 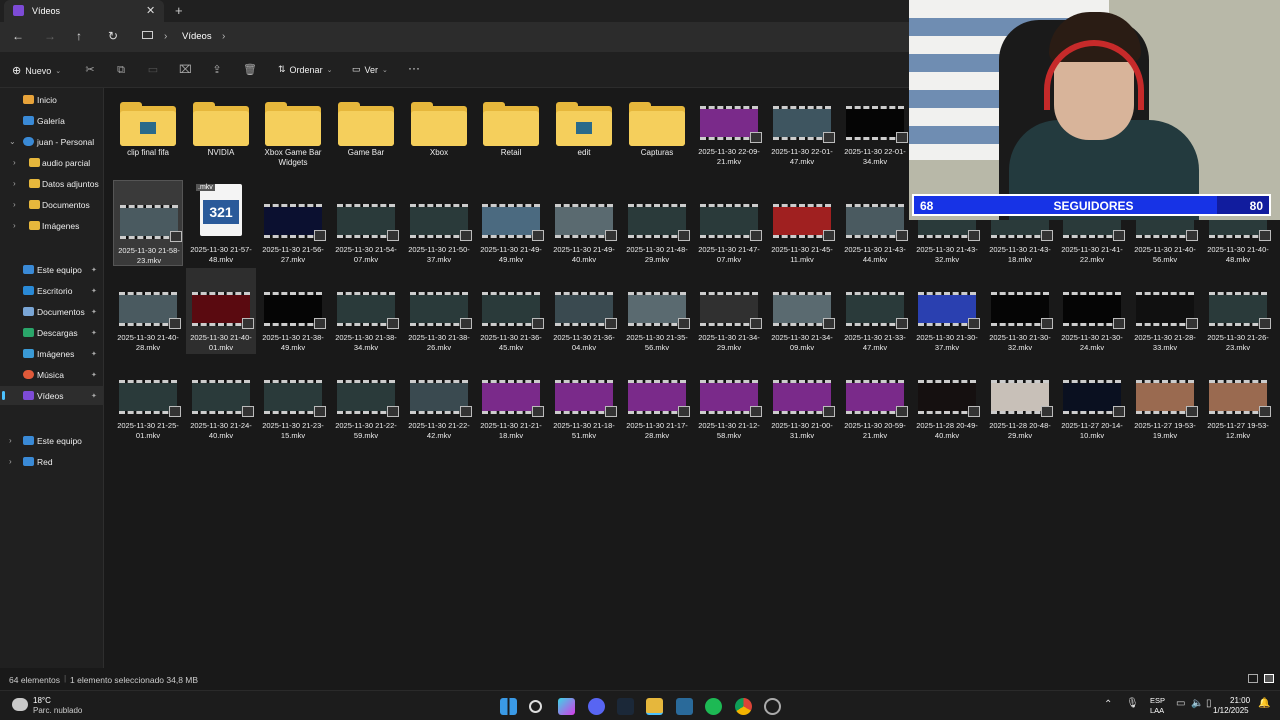 What do you see at coordinates (1157, 710) in the screenshot?
I see `keyboard-layout: LAA` at bounding box center [1157, 710].